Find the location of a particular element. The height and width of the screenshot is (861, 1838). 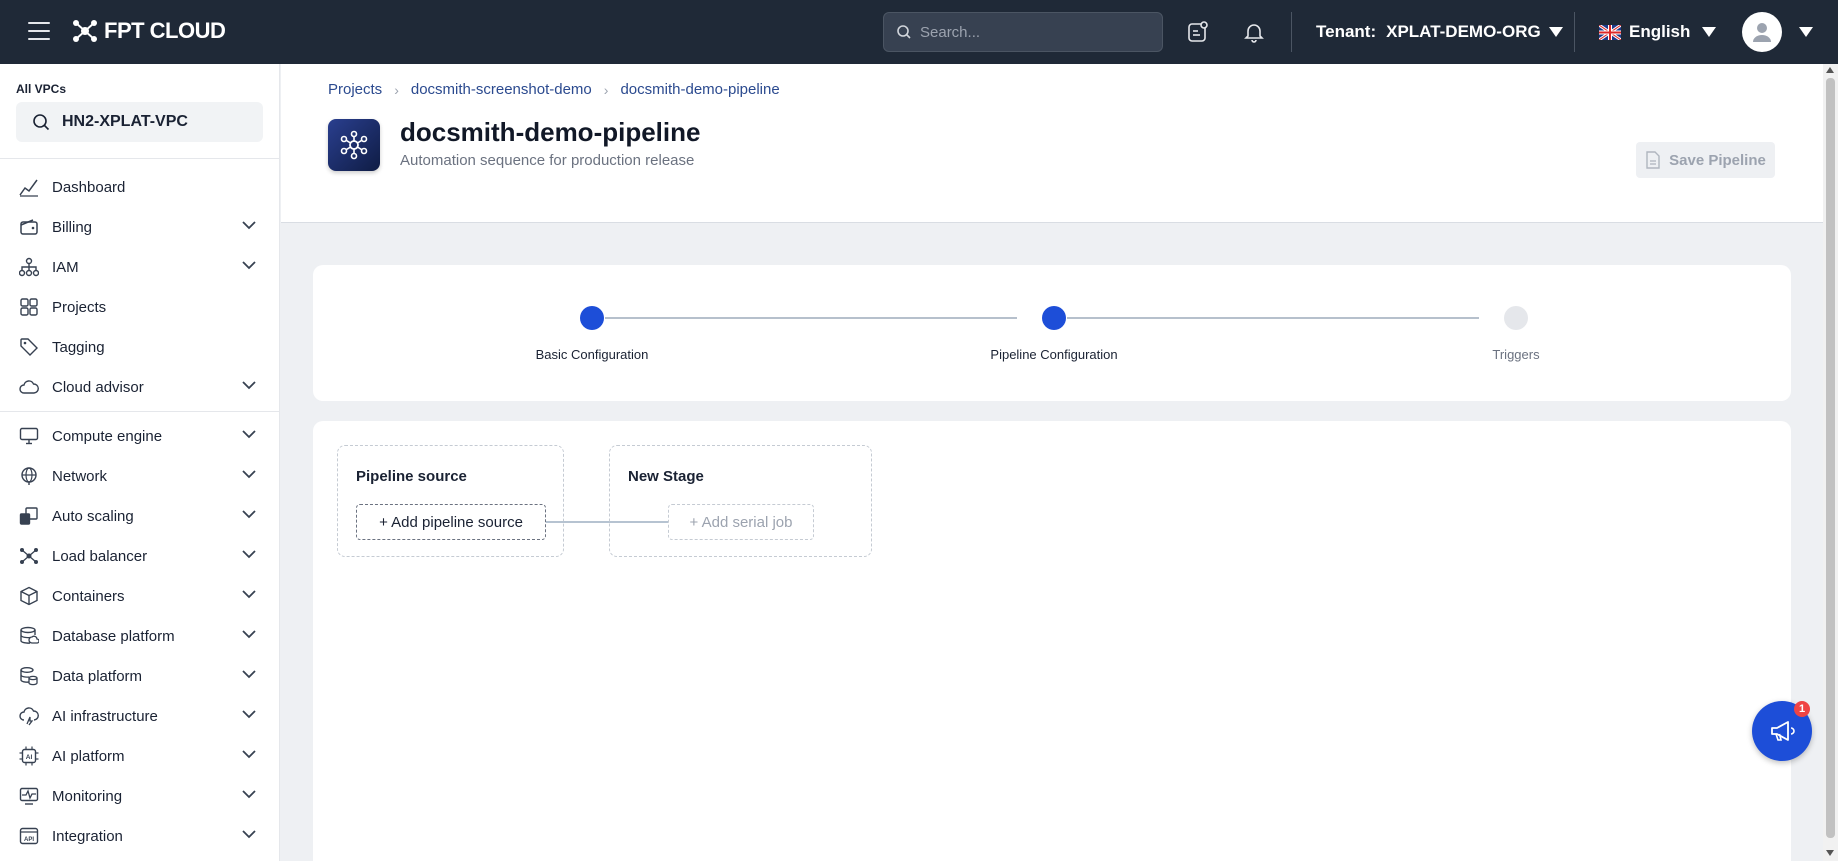

breadcrumb-project: docsmith-screenshot-demo is located at coordinates (501, 89).